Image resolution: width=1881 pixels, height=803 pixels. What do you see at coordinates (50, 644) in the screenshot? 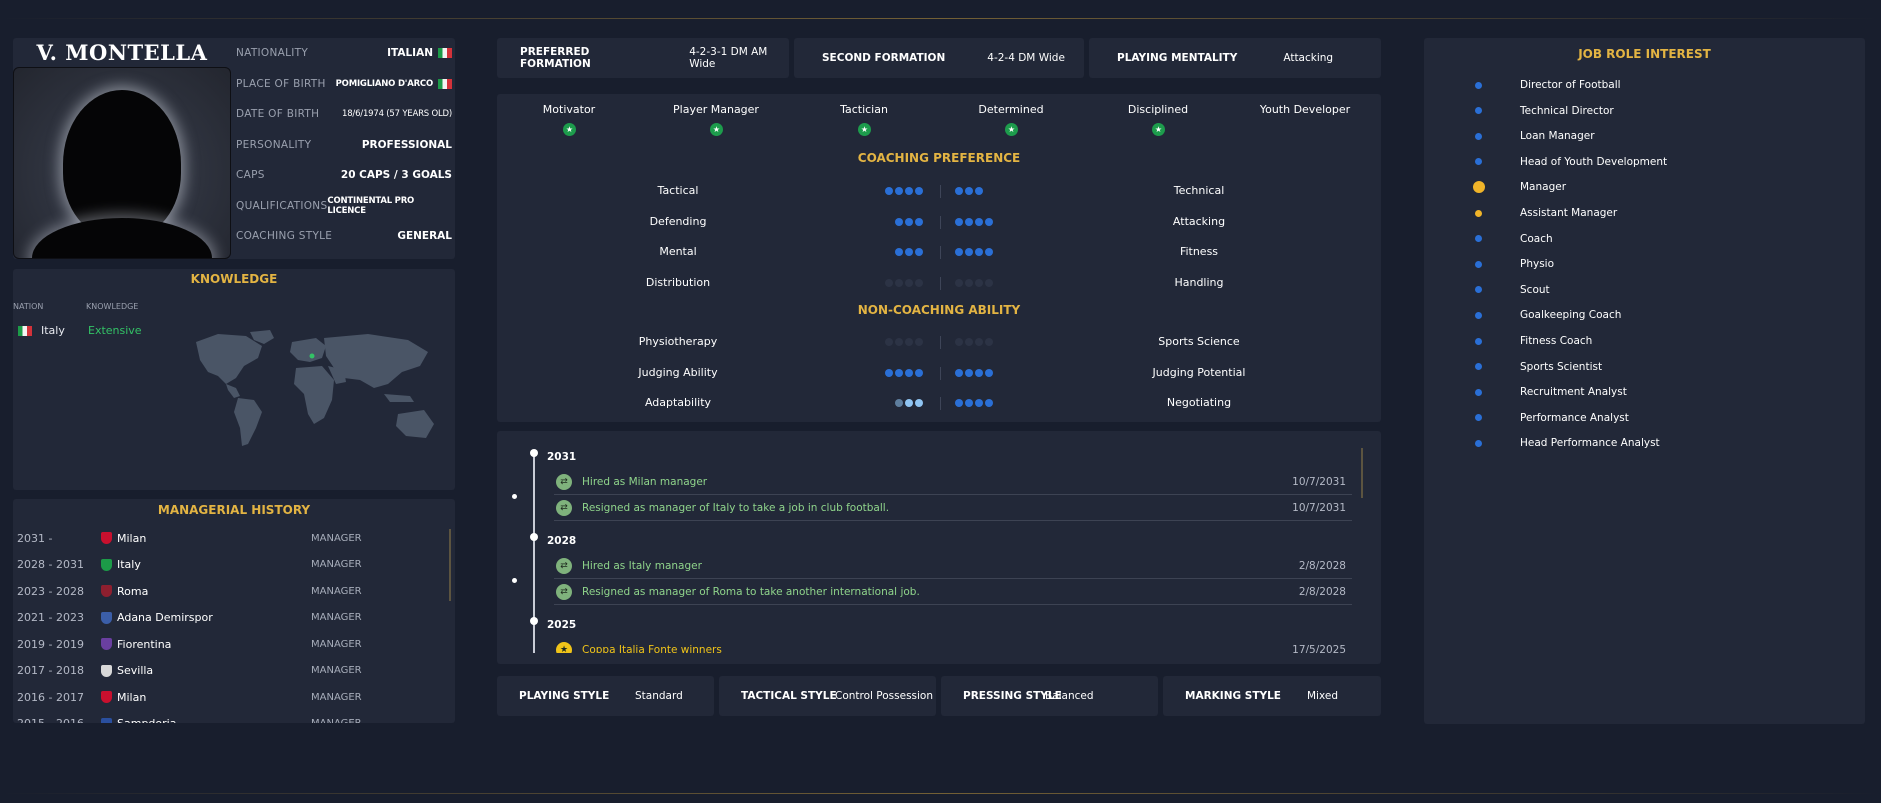
I see `history-years: 2019 - 2019` at bounding box center [50, 644].